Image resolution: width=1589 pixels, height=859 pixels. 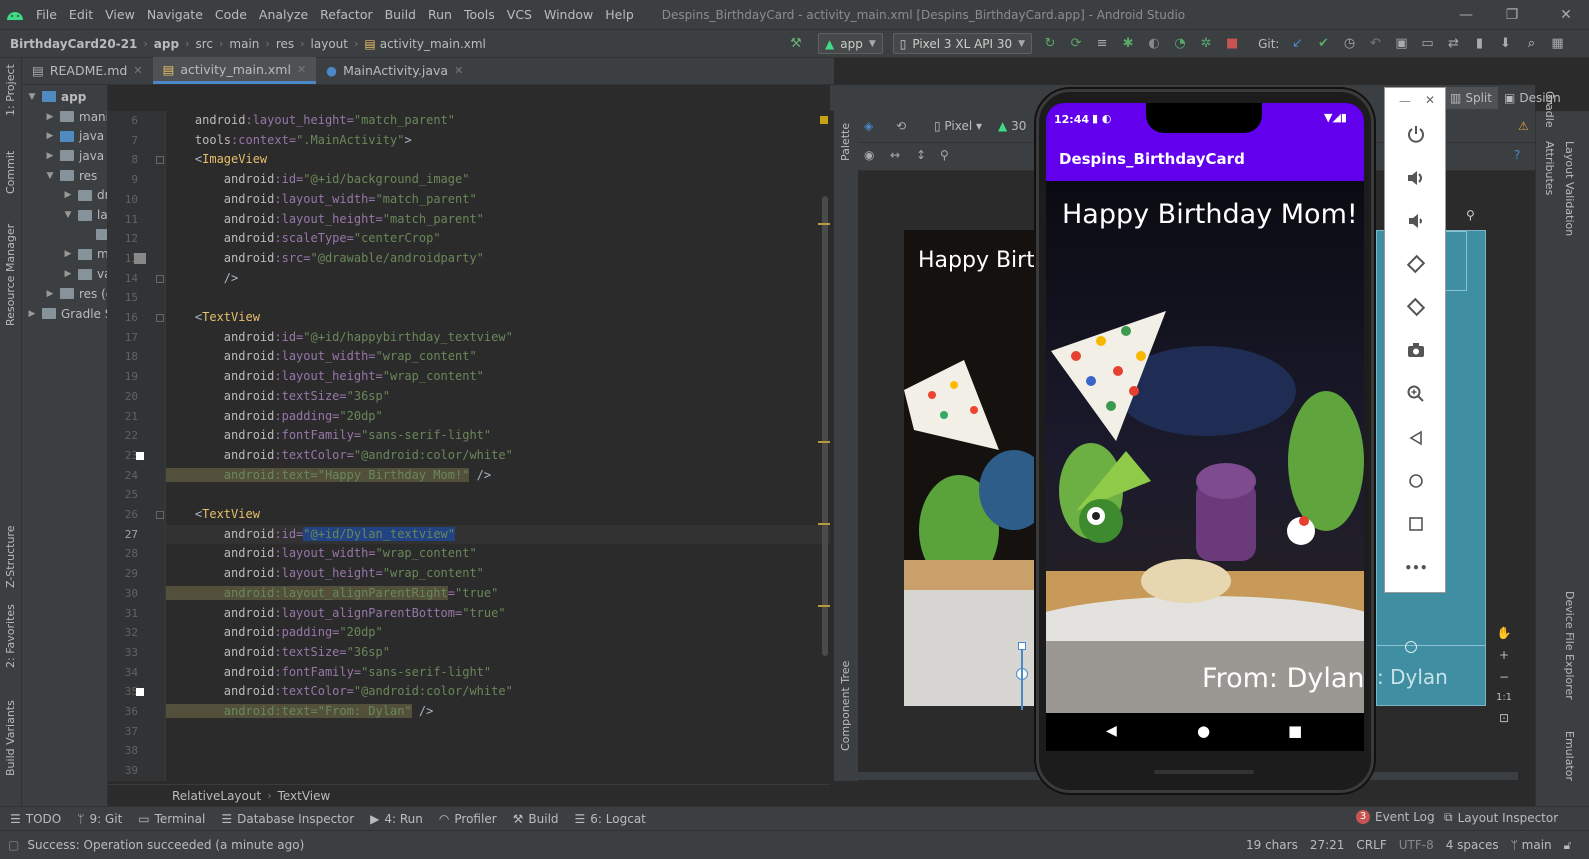 I want to click on project-tree-item: ▶ m, so click(x=84, y=255).